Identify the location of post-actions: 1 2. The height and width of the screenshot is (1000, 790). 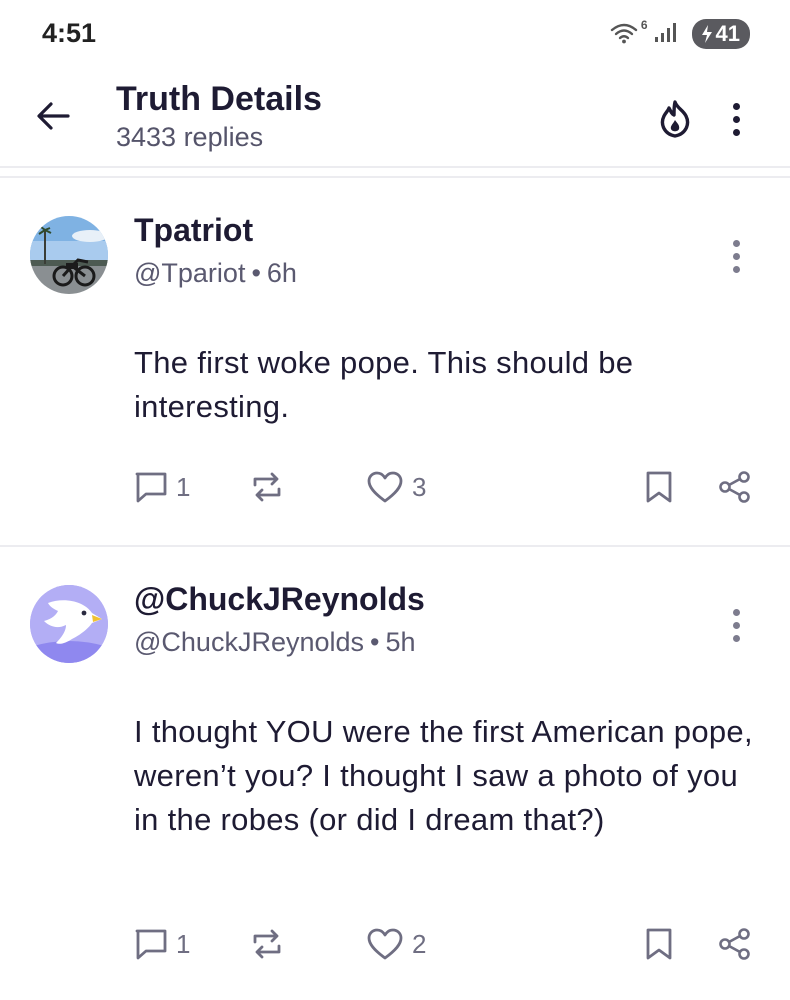
(395, 949).